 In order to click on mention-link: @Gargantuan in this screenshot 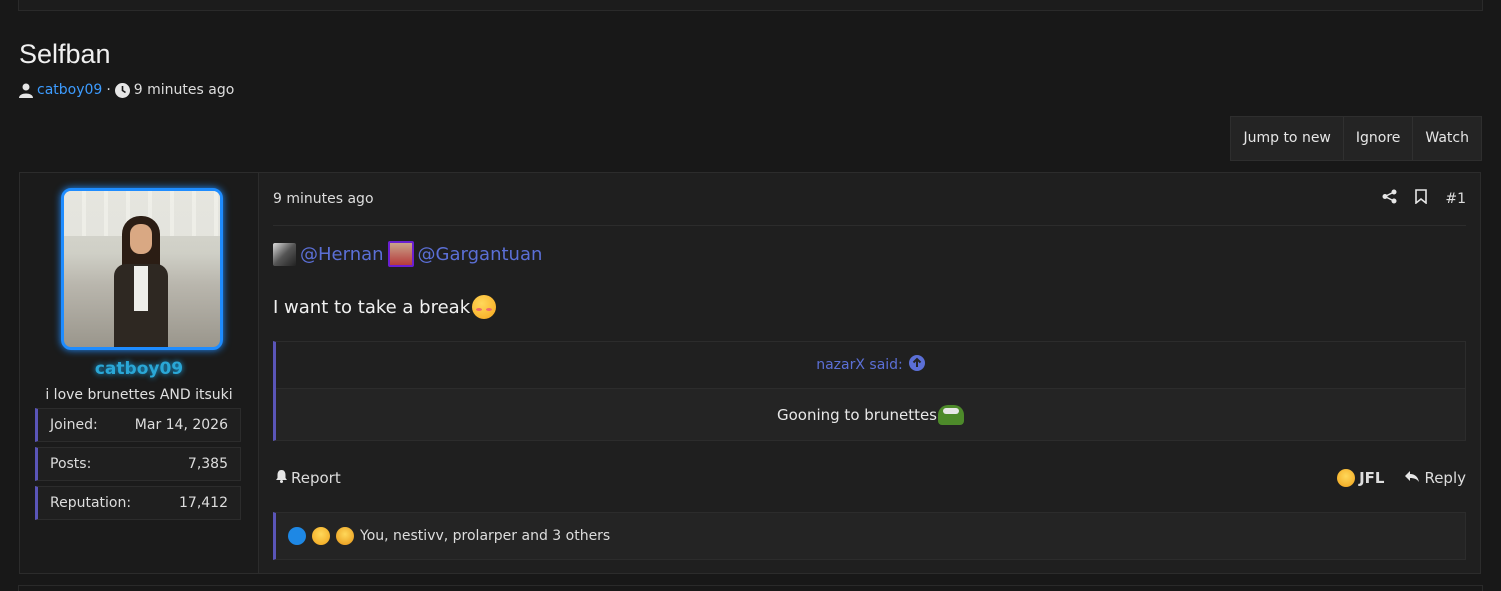, I will do `click(480, 254)`.